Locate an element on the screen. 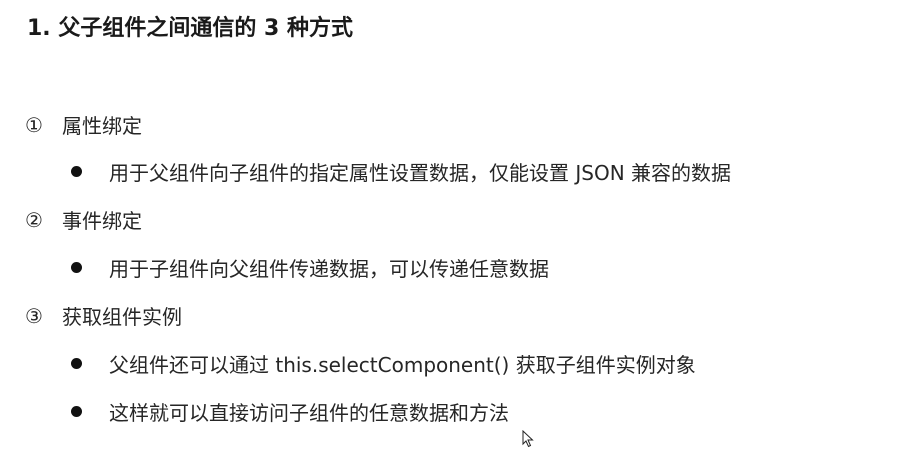 The image size is (915, 470). section-2-label: 事件绑定 is located at coordinates (102, 221).